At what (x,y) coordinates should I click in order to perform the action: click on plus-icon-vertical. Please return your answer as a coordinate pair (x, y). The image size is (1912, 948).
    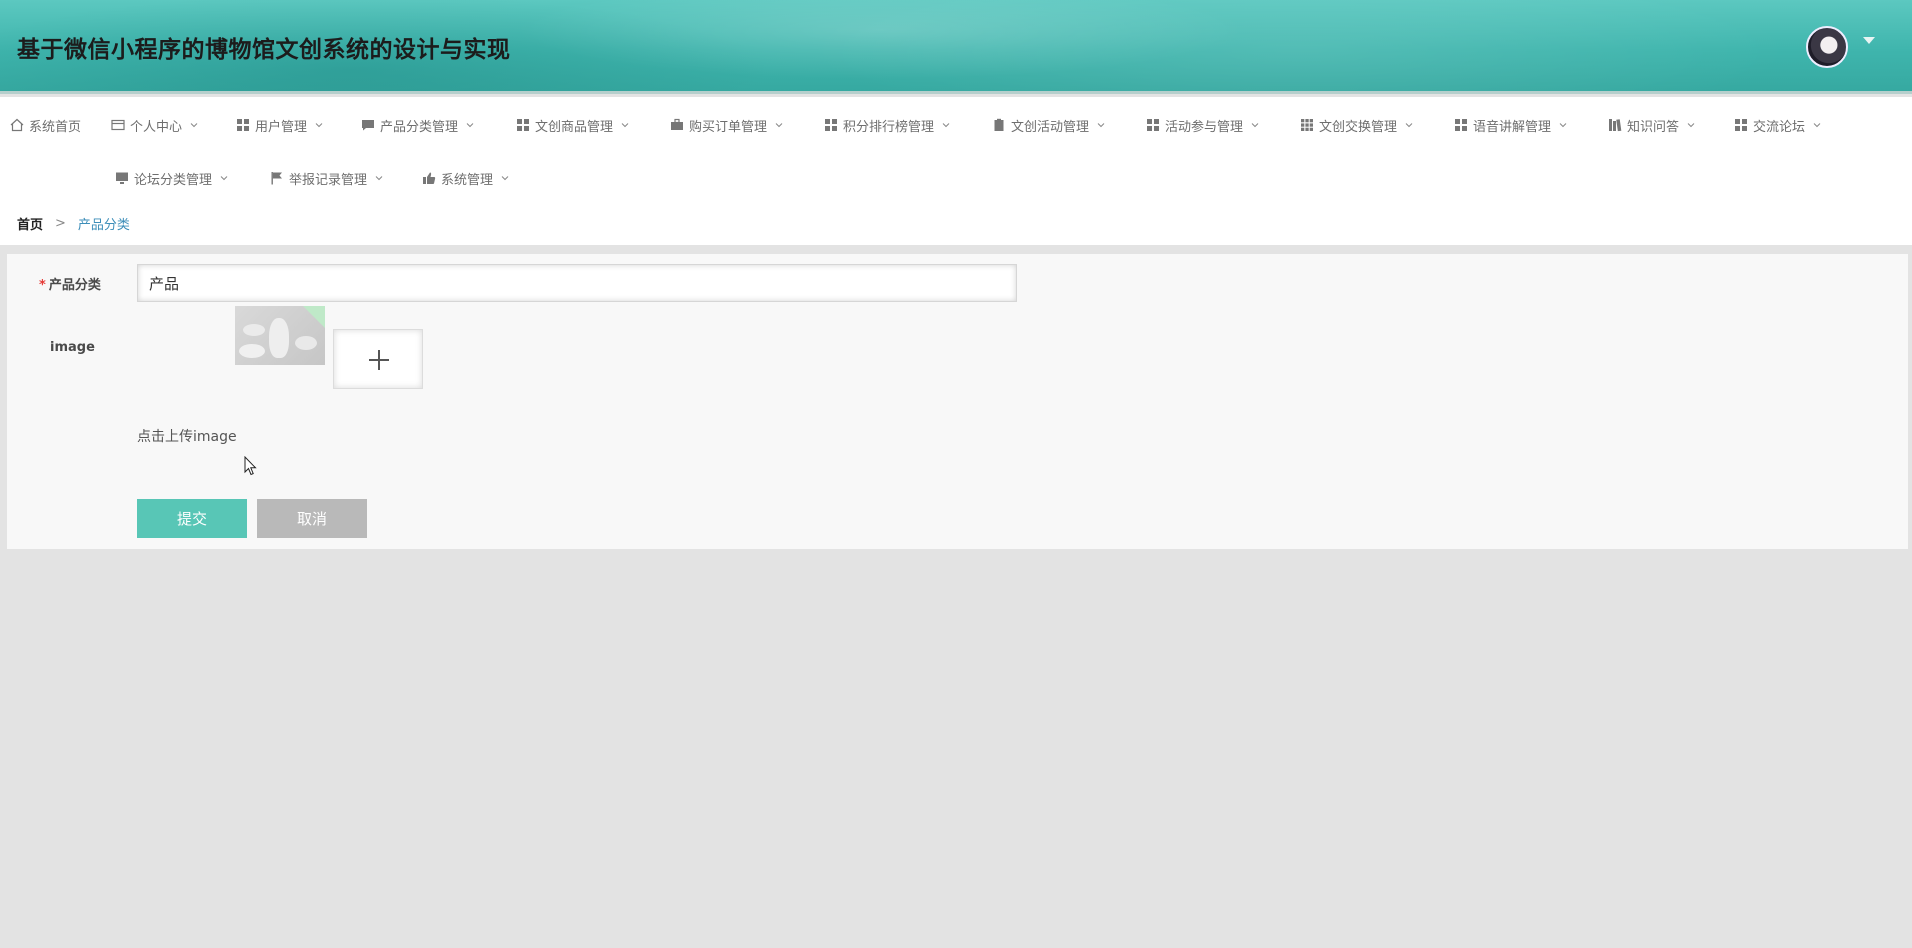
    Looking at the image, I should click on (379, 360).